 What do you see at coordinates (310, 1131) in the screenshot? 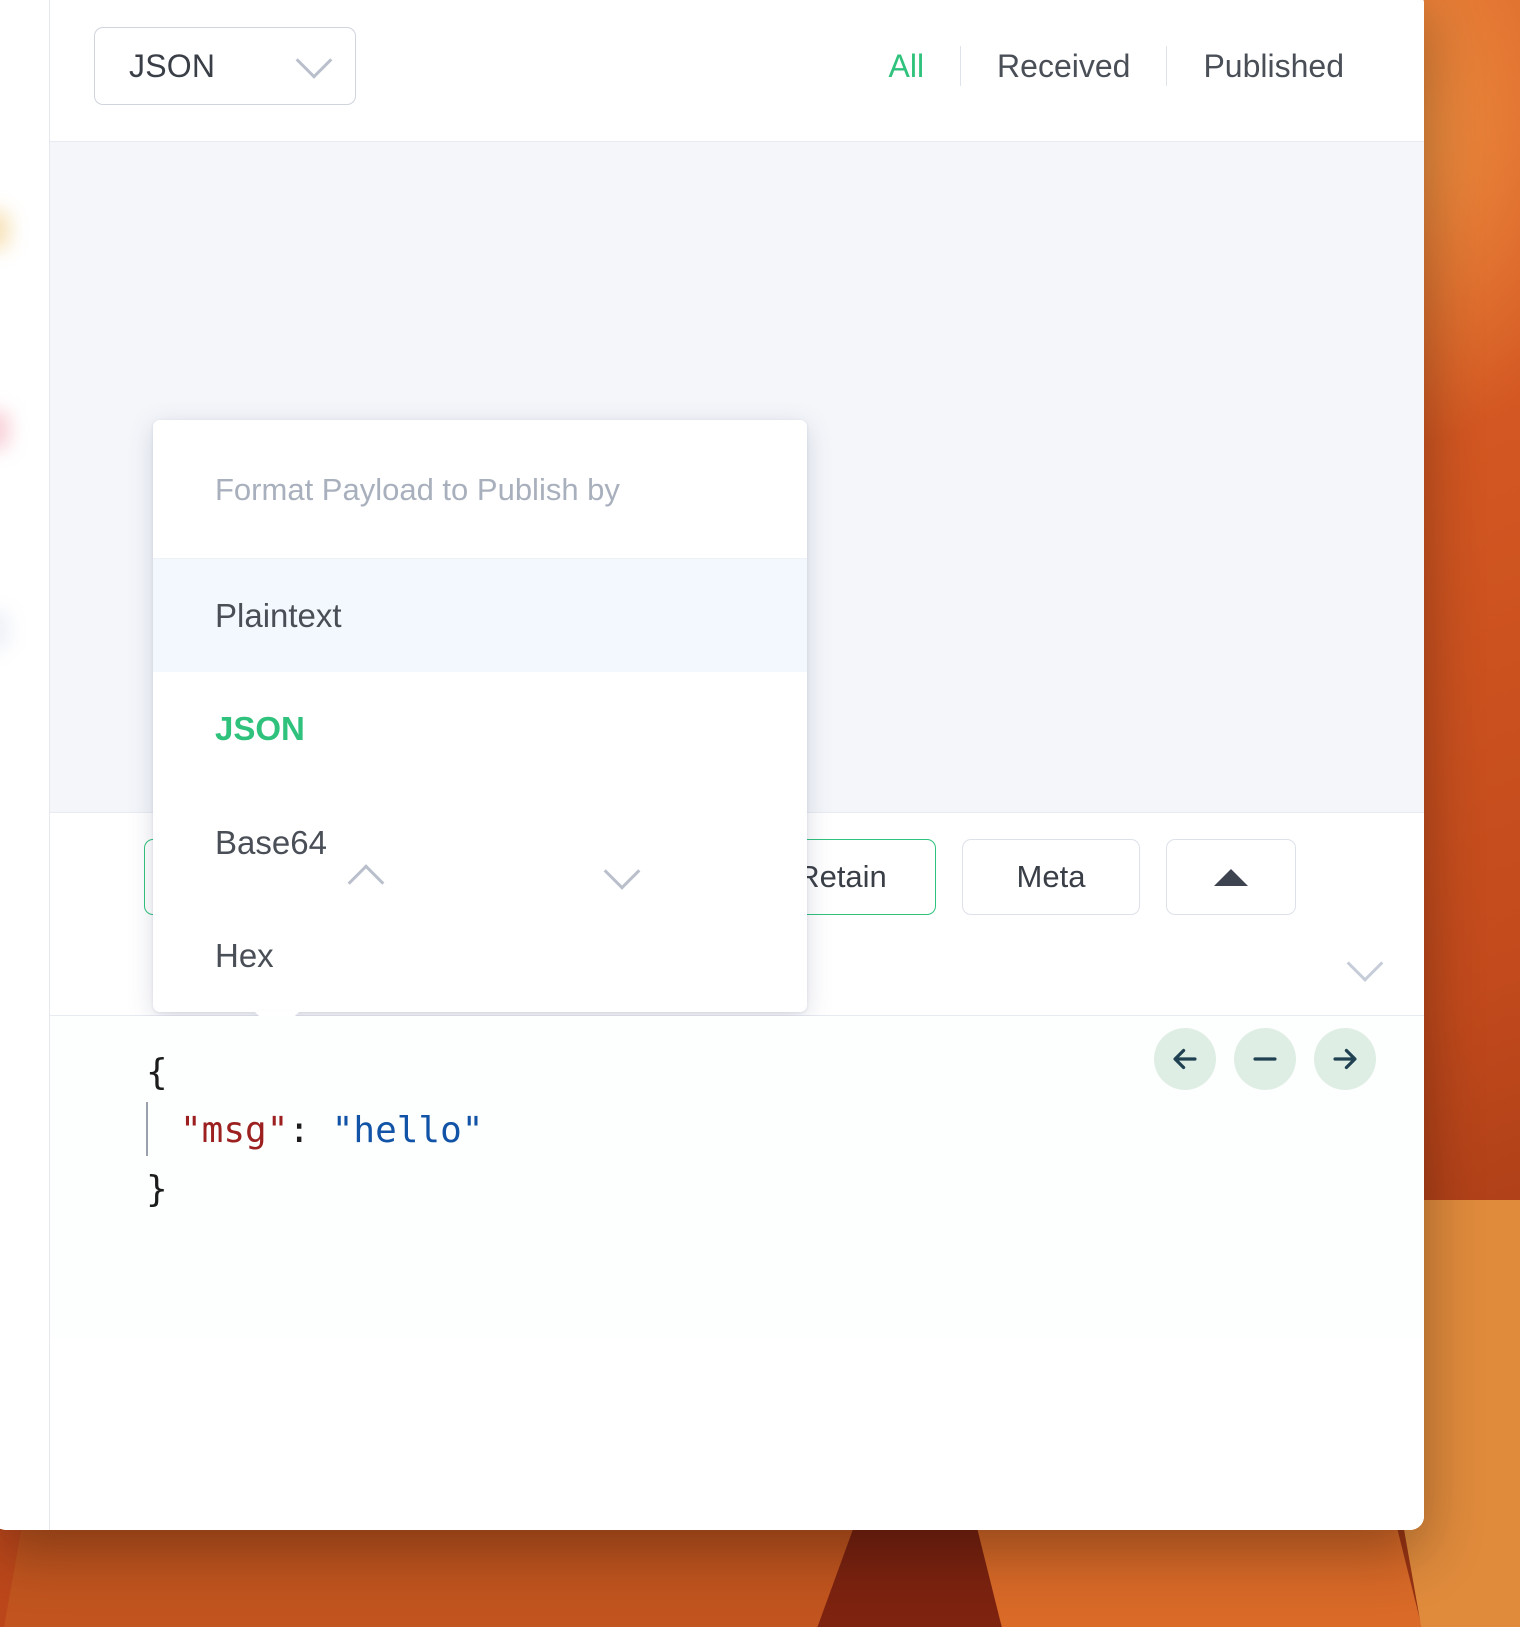
I see `code-colon: :` at bounding box center [310, 1131].